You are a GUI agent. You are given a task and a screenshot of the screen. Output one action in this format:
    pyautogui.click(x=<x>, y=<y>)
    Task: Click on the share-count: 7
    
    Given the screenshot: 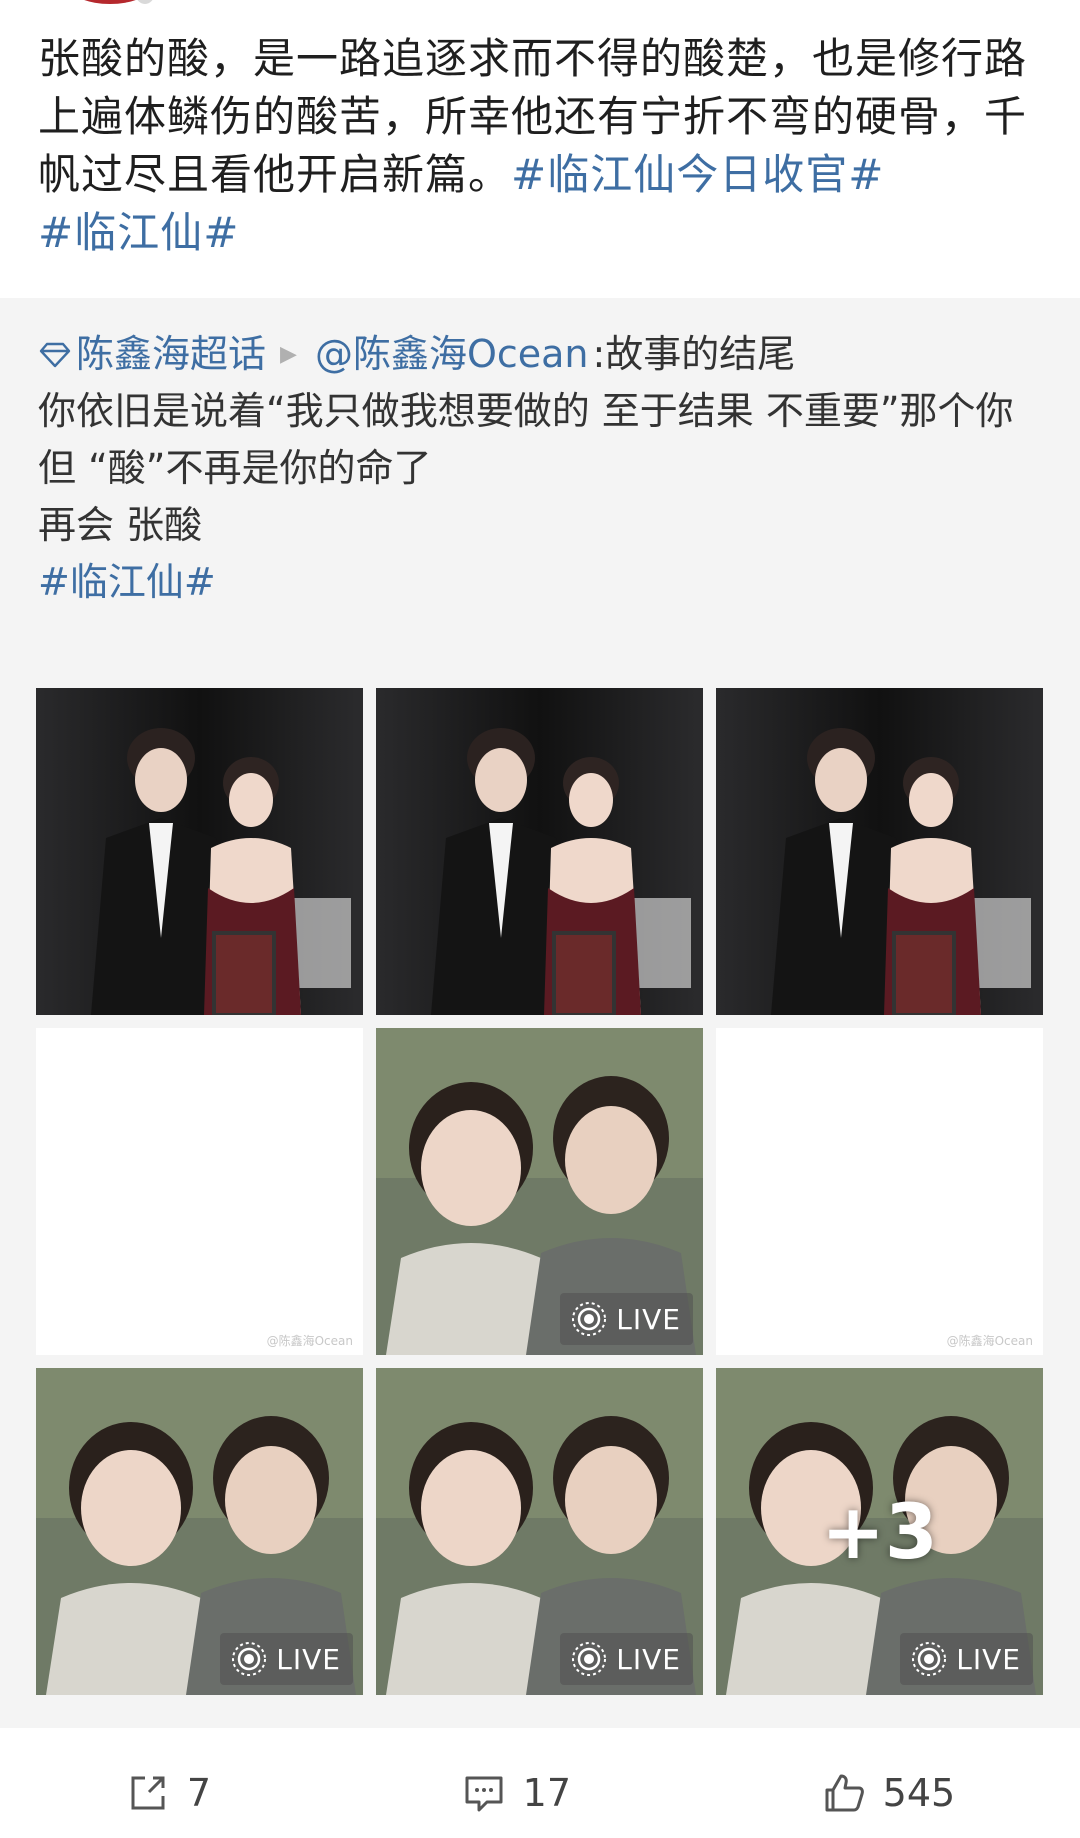 What is the action you would take?
    pyautogui.click(x=198, y=1793)
    